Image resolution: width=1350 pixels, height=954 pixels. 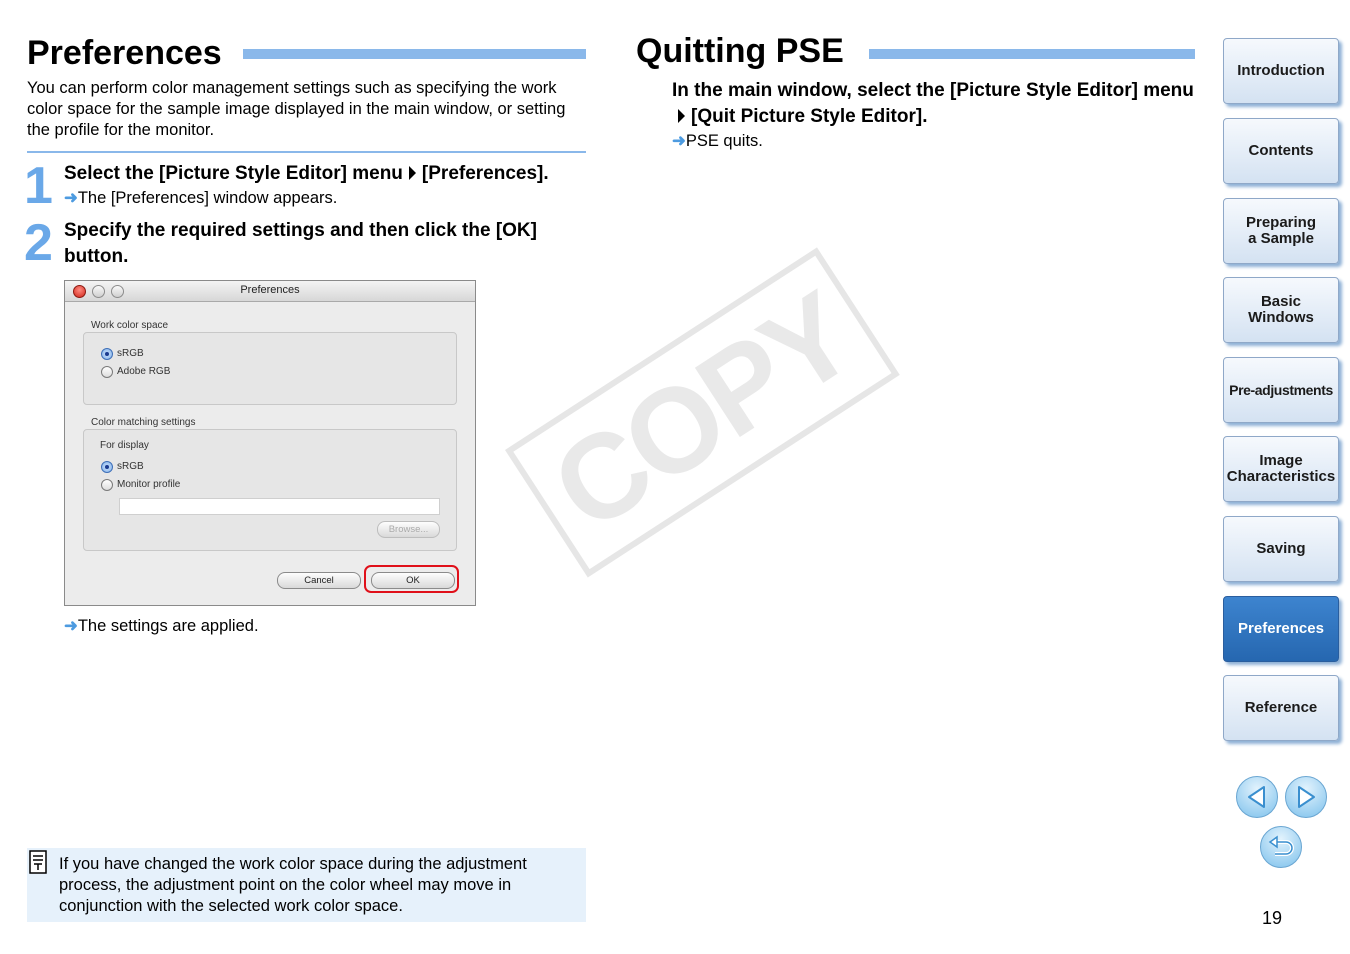 I want to click on nav-preparing-sample: Preparing a Sample, so click(x=1281, y=231).